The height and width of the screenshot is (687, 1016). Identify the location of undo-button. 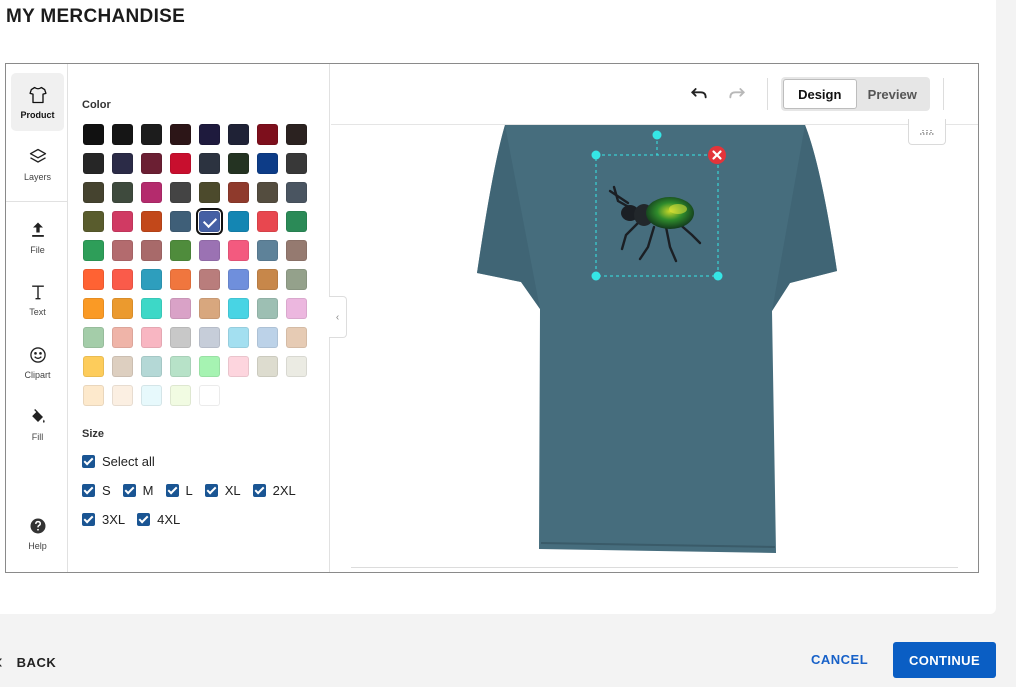
(699, 96).